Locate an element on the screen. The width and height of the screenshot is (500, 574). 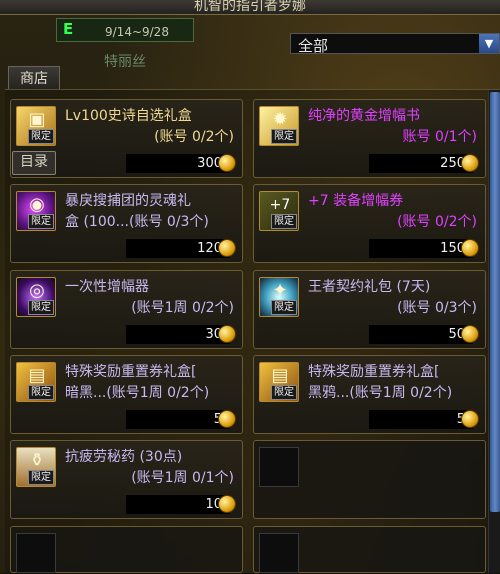
item-name: 纯净的黄金增幅书 is located at coordinates (364, 116).